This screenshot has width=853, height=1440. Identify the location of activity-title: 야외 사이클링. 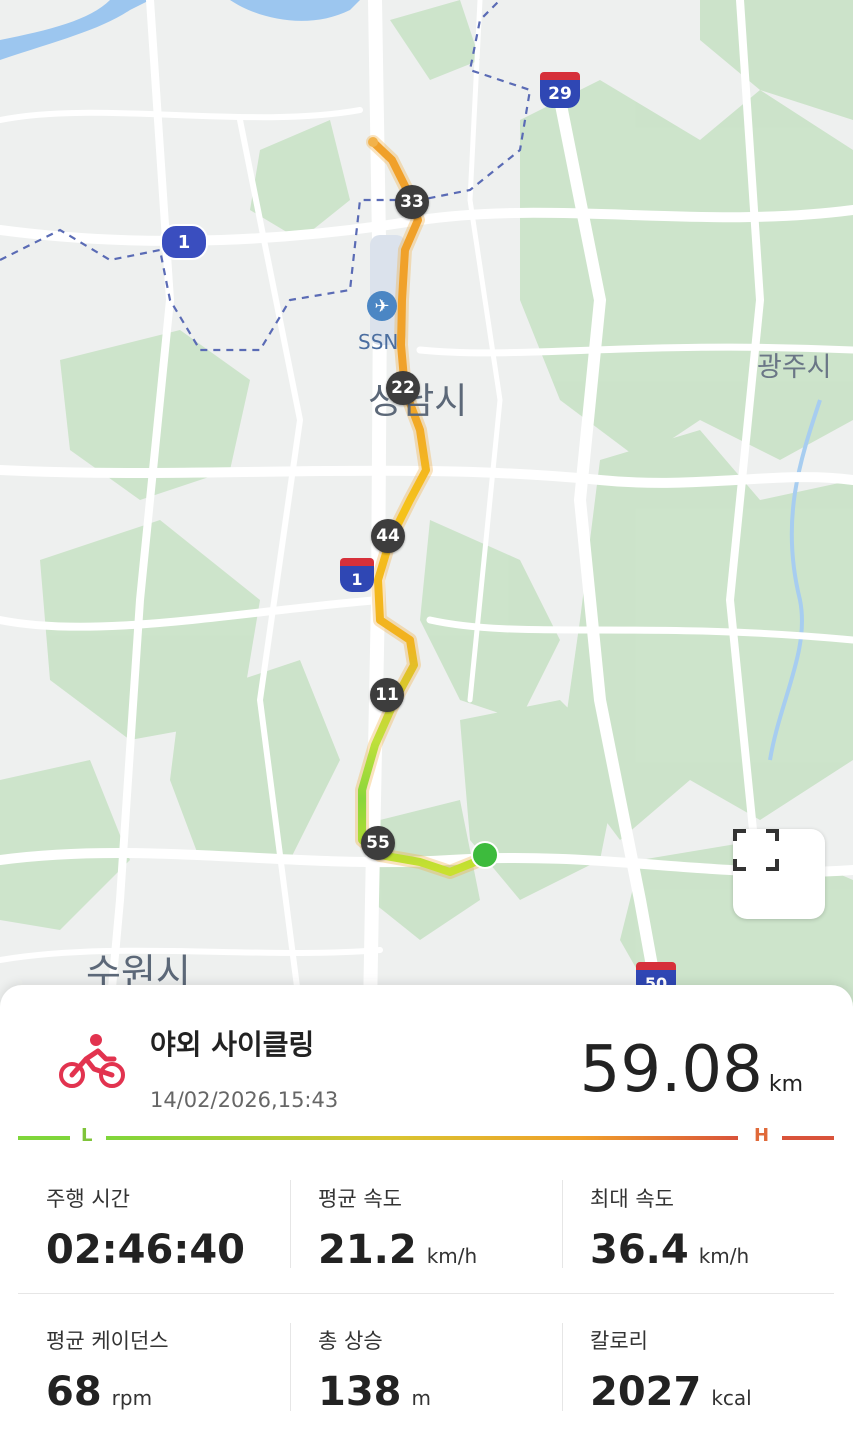
(232, 1044).